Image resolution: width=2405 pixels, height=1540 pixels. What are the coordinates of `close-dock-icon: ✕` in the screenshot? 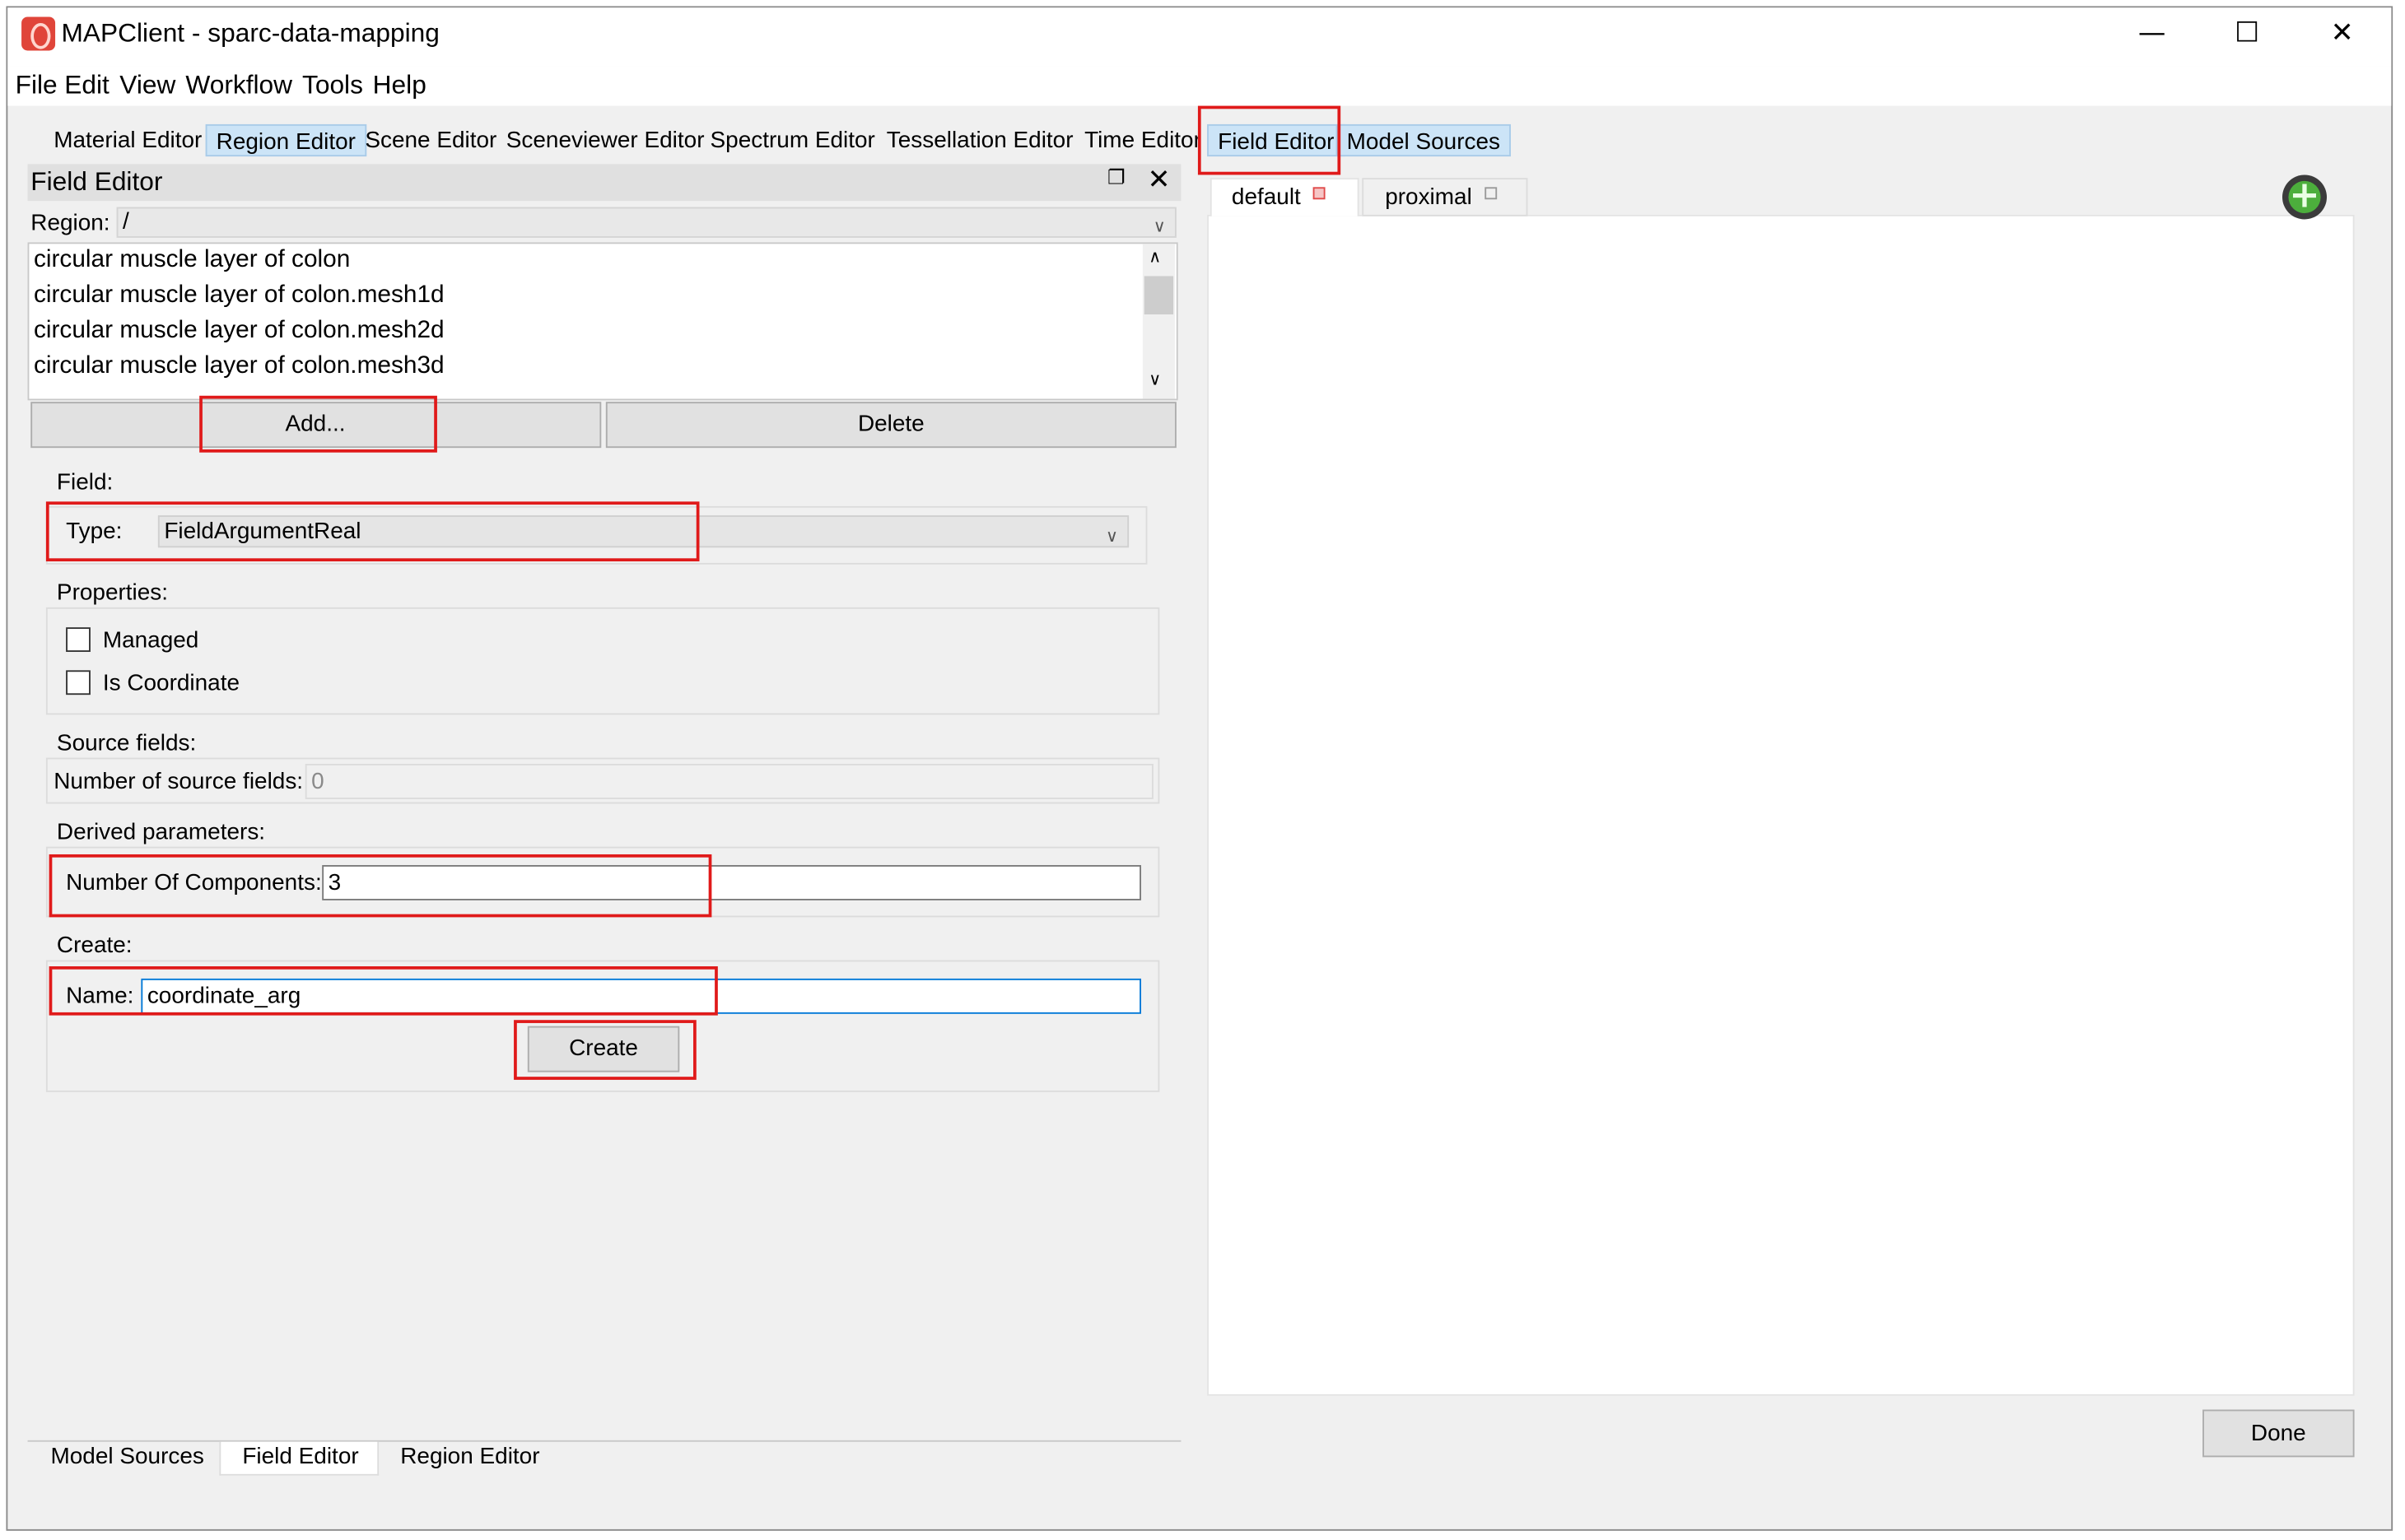 It's located at (1158, 180).